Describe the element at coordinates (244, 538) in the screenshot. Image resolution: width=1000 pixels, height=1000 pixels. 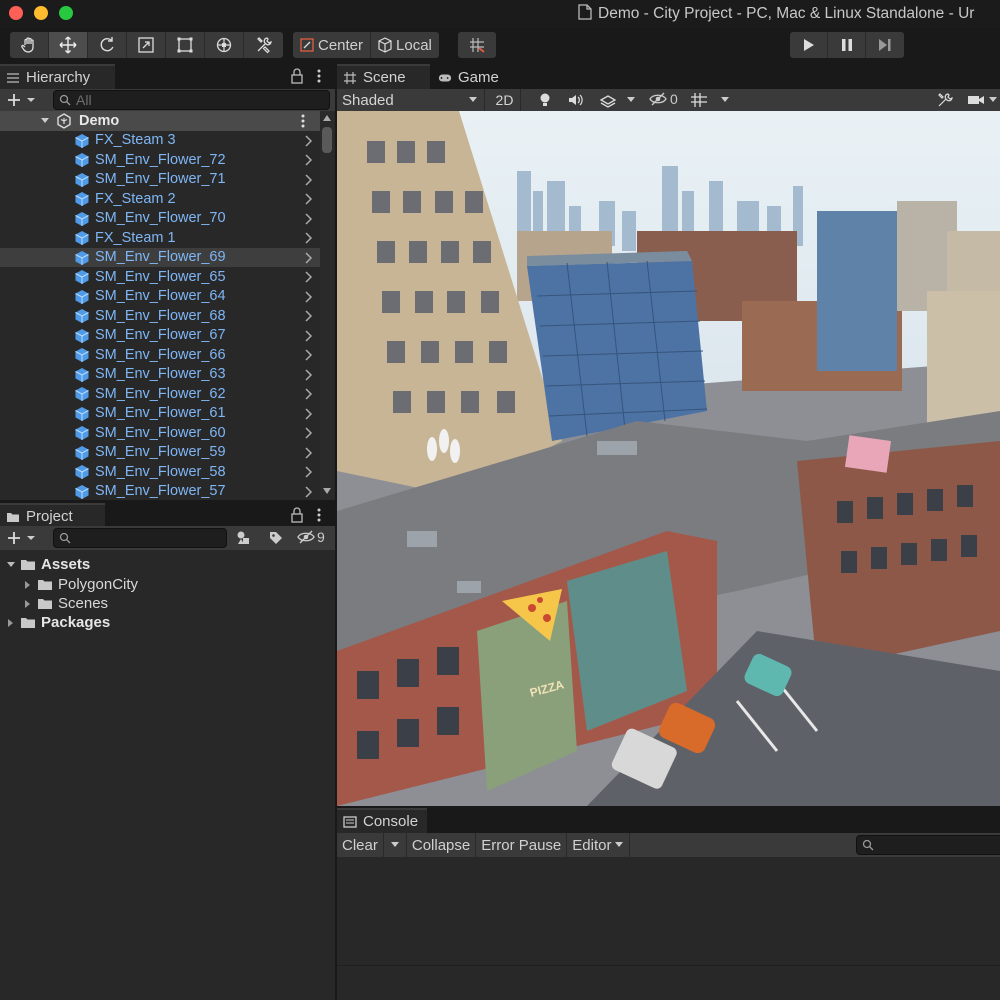
I see `filter-by-type-icon` at that location.